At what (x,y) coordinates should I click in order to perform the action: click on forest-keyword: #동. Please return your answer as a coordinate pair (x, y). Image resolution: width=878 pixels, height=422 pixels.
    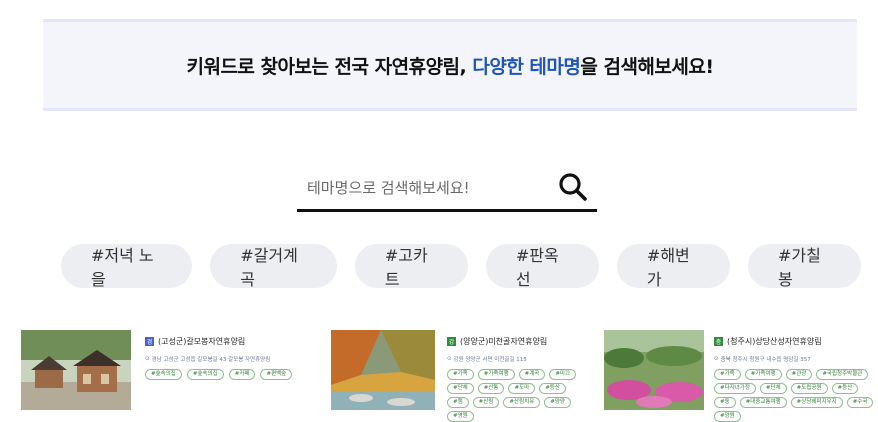
    Looking at the image, I should click on (725, 402).